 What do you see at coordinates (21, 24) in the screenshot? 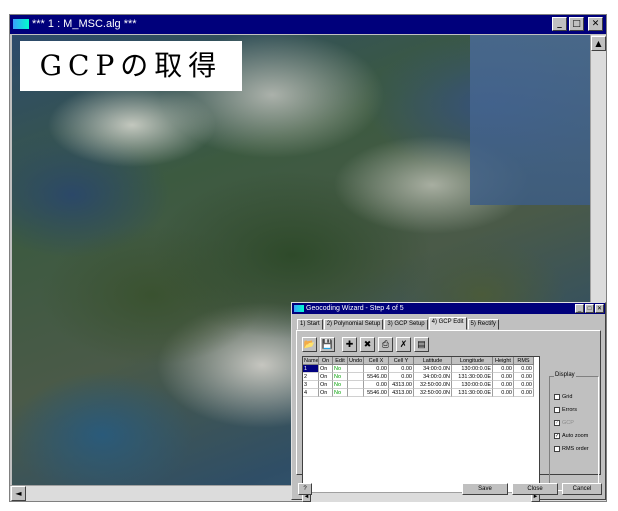
I see `app-icon` at bounding box center [21, 24].